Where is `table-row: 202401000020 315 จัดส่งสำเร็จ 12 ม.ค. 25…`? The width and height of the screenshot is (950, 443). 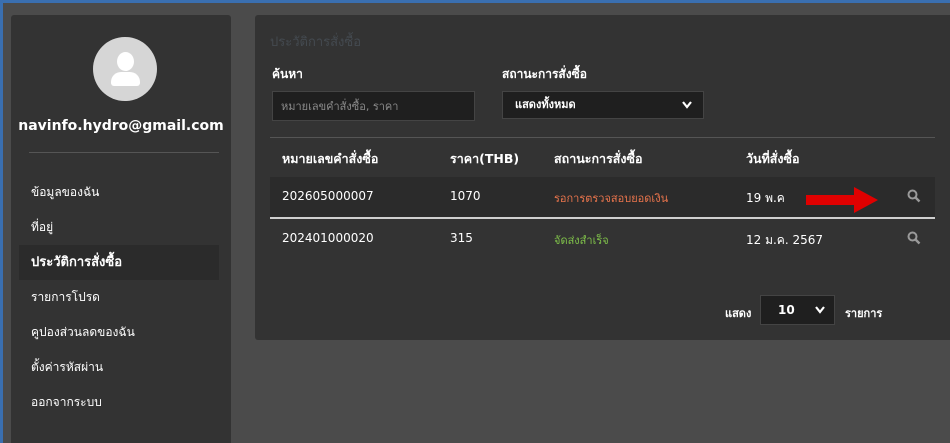 table-row: 202401000020 315 จัดส่งสำเร็จ 12 ม.ค. 25… is located at coordinates (602, 237).